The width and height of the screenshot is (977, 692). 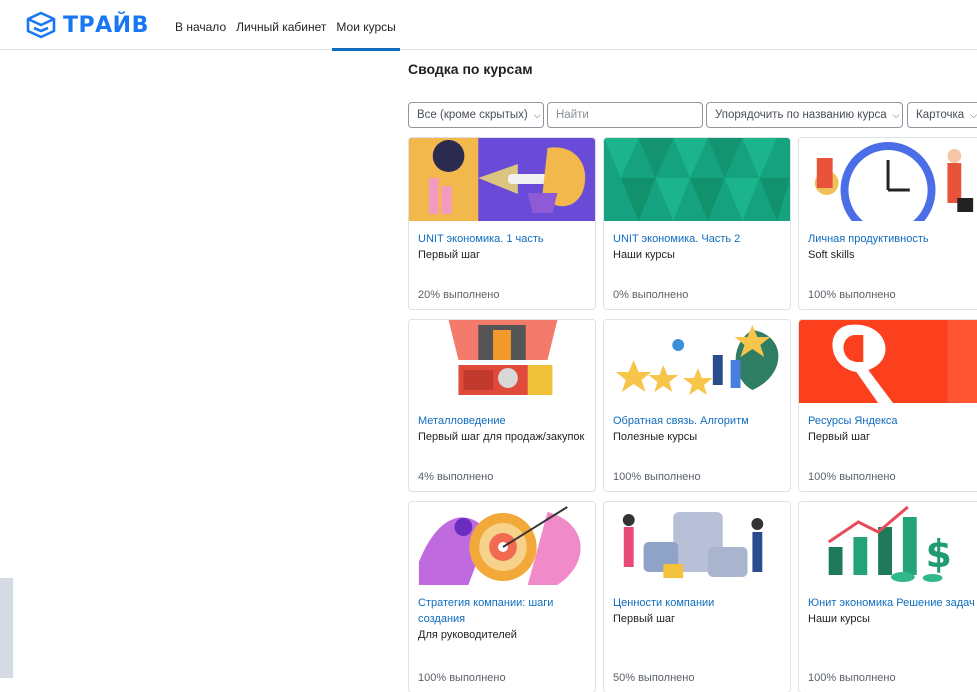 What do you see at coordinates (502, 611) in the screenshot?
I see `course-name-link: Стратегия компании: шаги создания` at bounding box center [502, 611].